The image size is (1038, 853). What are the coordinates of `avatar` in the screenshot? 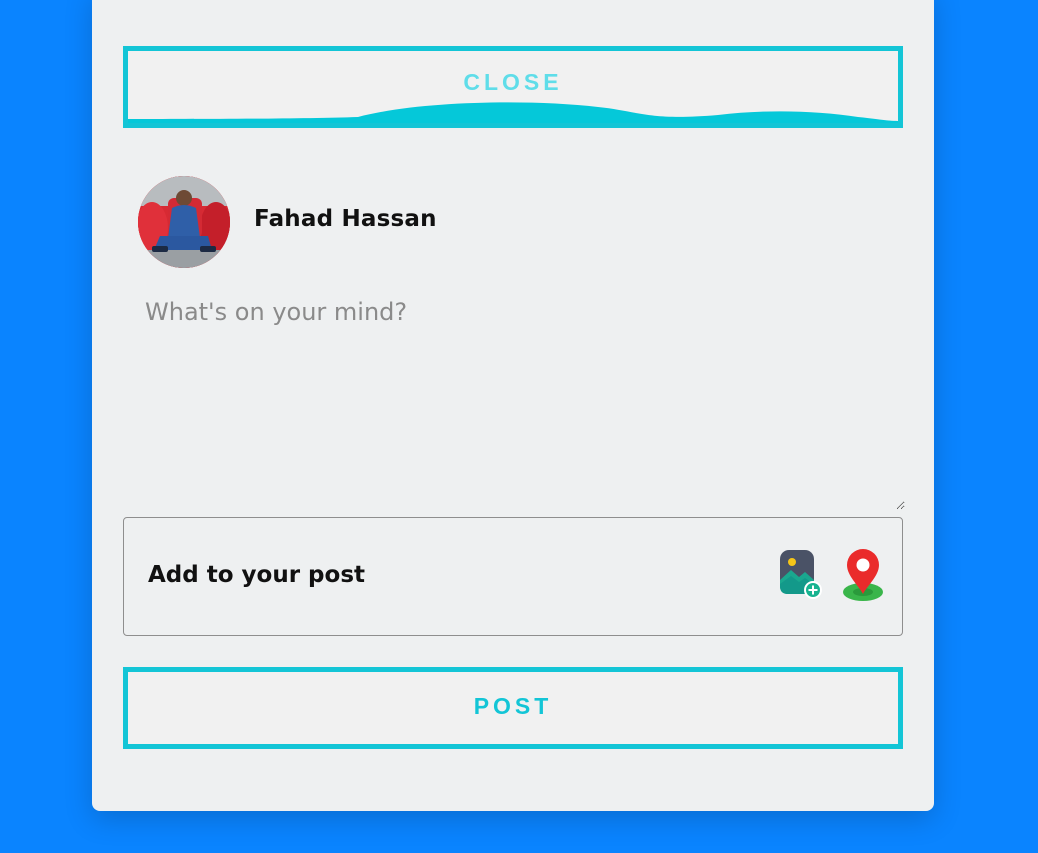 It's located at (184, 222).